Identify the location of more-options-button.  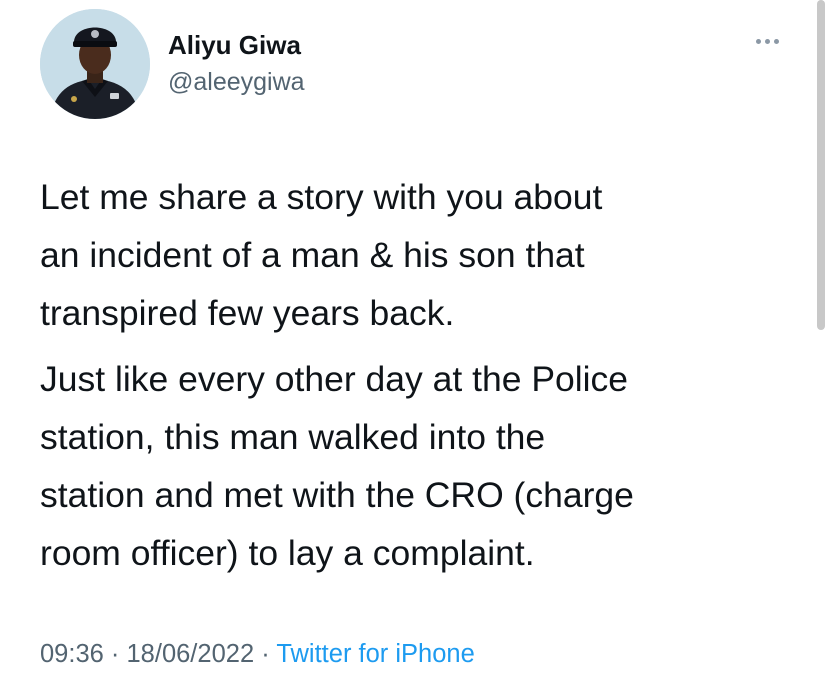
(767, 41).